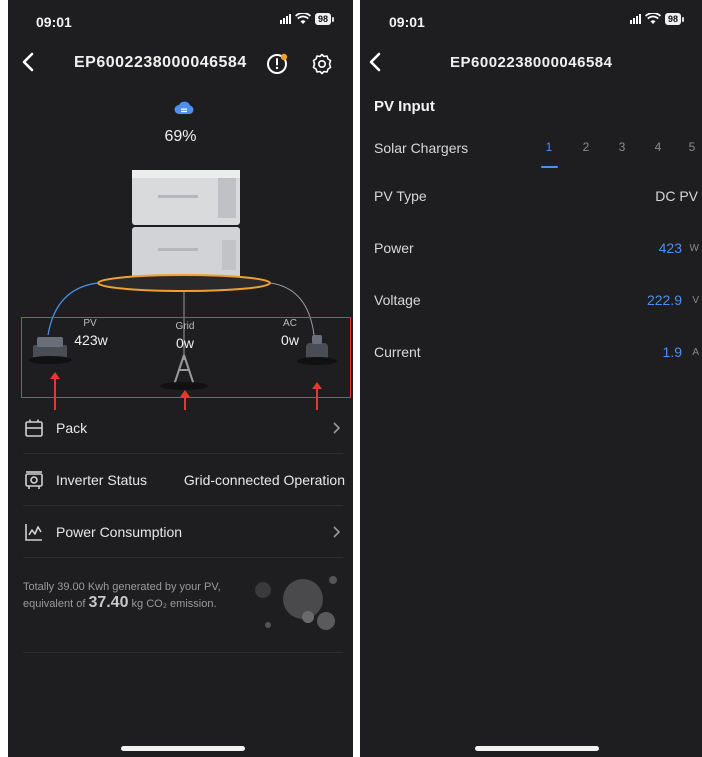 This screenshot has height=757, width=702. Describe the element at coordinates (180, 480) in the screenshot. I see `inverter-status-row: Inverter Status Grid-connected Operation` at that location.